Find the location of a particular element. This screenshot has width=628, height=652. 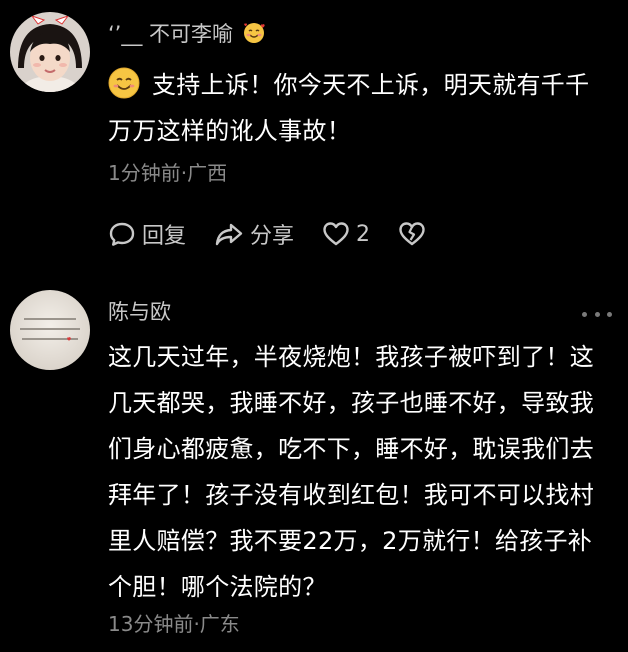

comment-text: 支持上诉！你今天不上诉，明天就有千千万万这样的讹人事故！ is located at coordinates (360, 108).